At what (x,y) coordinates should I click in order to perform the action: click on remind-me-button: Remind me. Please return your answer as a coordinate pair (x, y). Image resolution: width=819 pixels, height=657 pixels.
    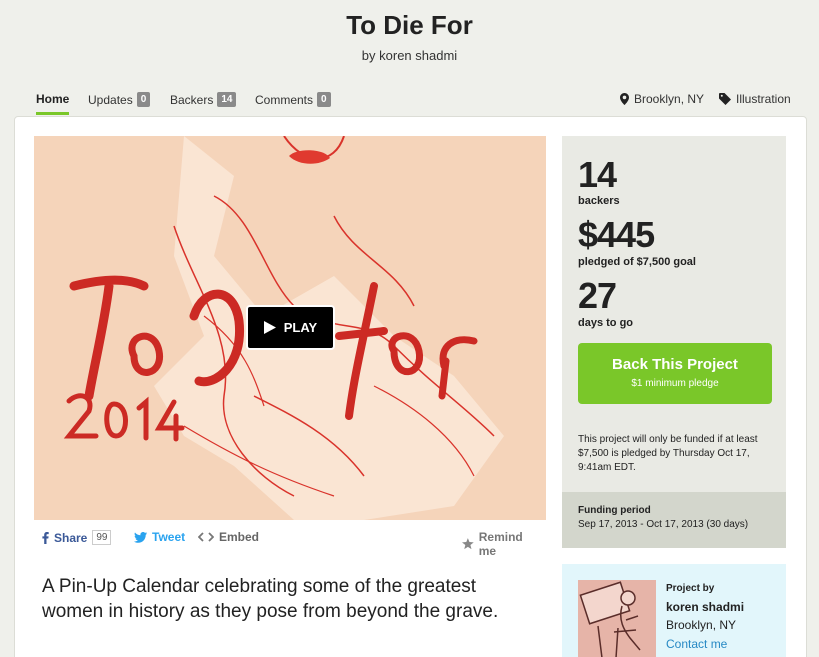
    Looking at the image, I should click on (502, 544).